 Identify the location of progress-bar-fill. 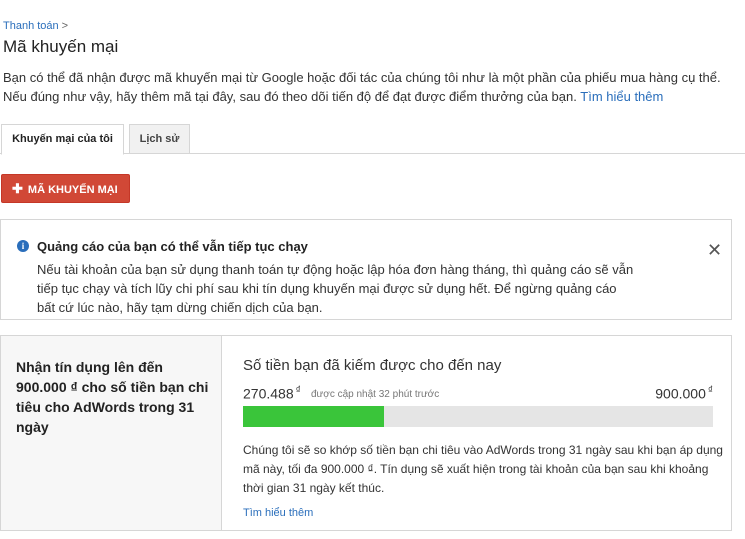
(314, 416).